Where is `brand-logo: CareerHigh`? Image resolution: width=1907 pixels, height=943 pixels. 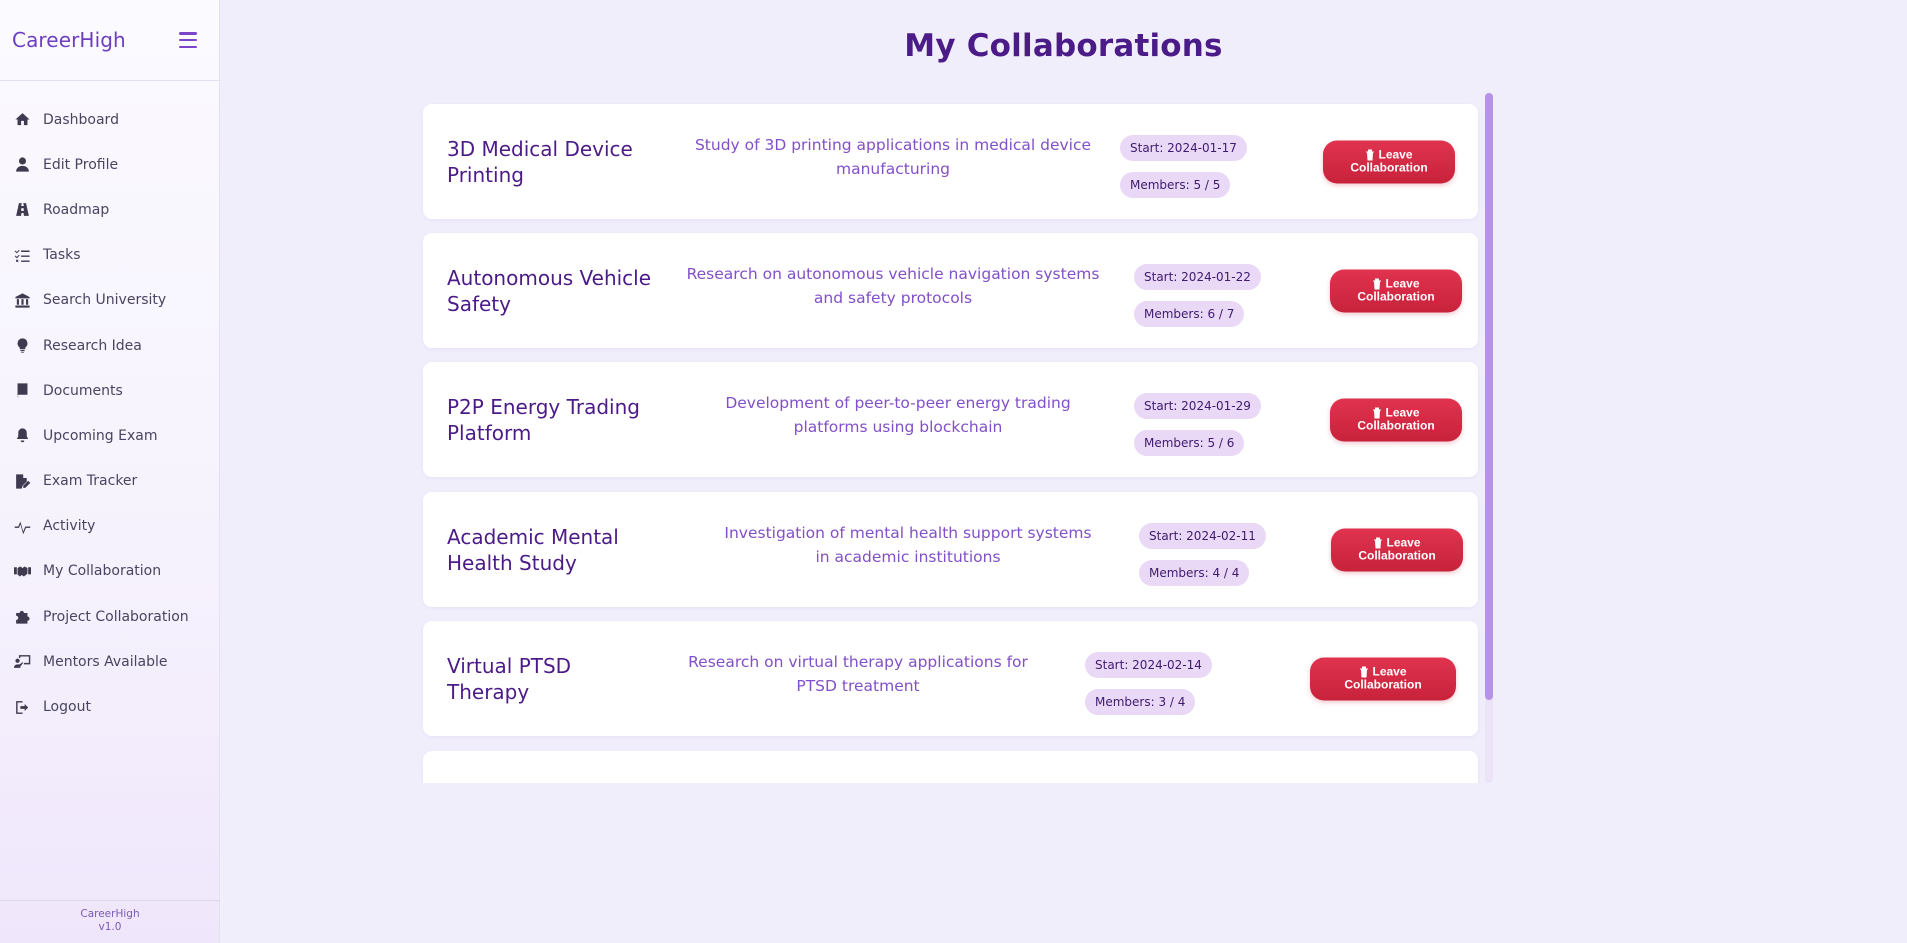
brand-logo: CareerHigh is located at coordinates (69, 40).